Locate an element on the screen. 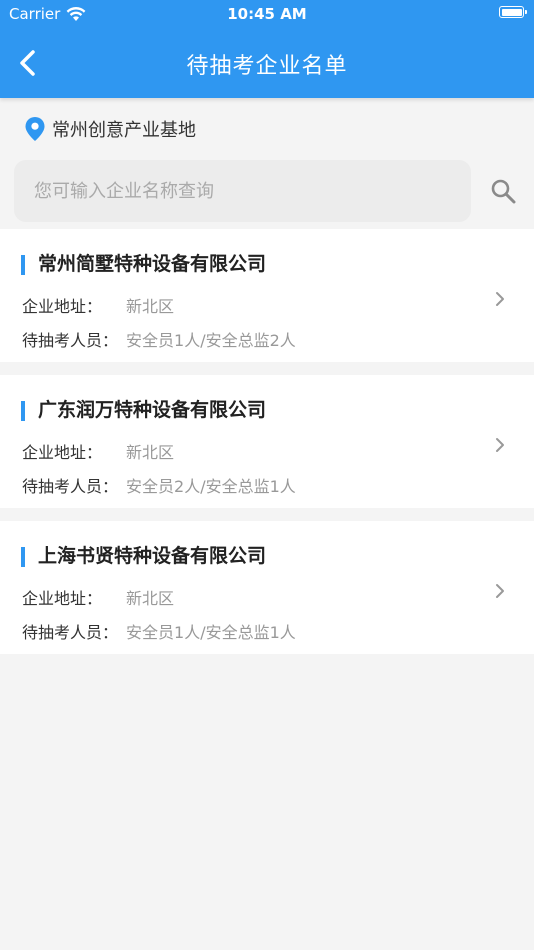 The width and height of the screenshot is (534, 950). search-input is located at coordinates (242, 191).